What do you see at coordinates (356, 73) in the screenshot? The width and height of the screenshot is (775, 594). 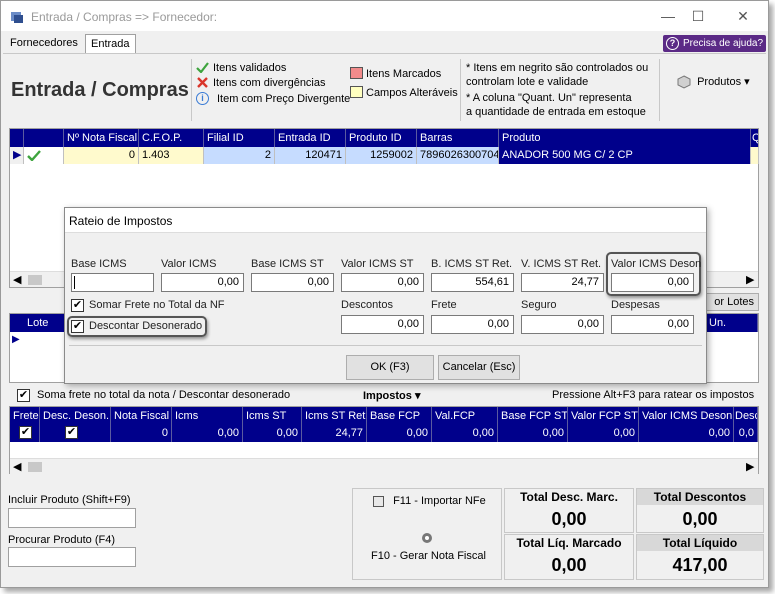 I see `marked-swatch` at bounding box center [356, 73].